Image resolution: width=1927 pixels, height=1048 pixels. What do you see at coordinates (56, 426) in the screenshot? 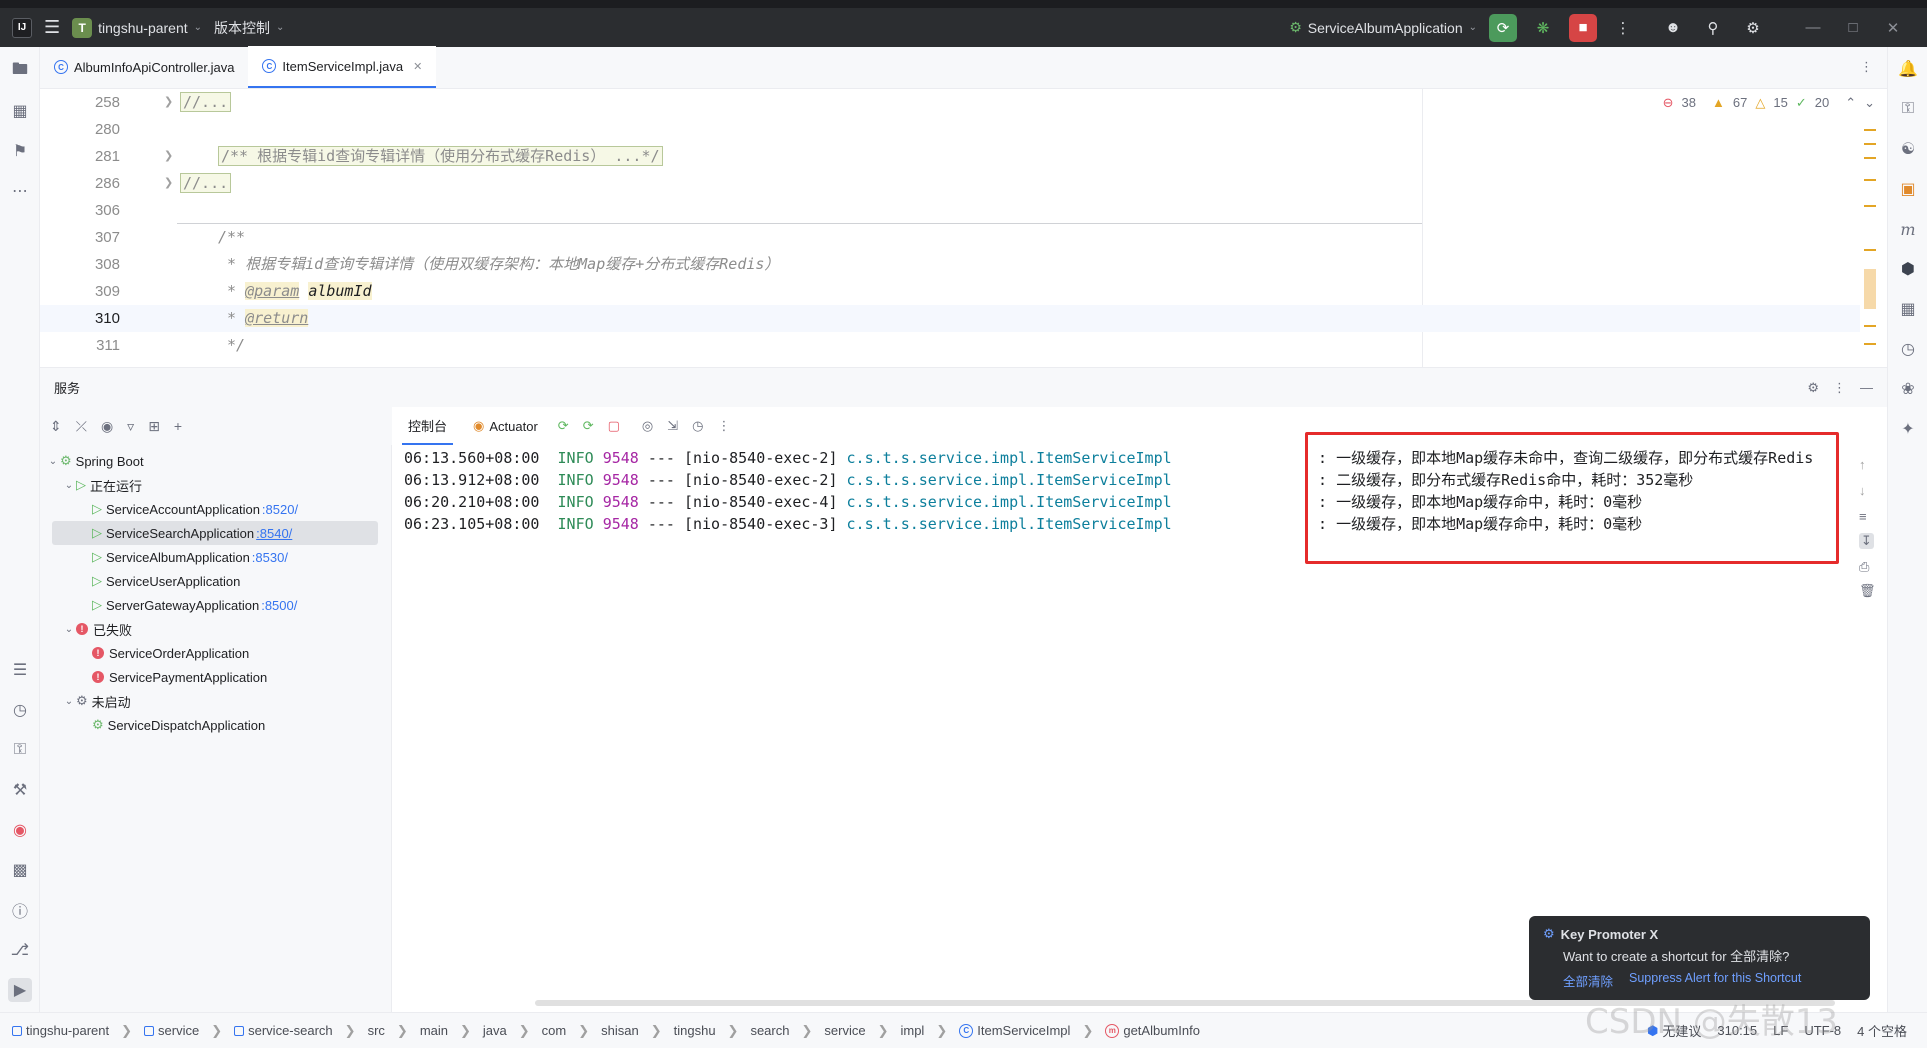
I see `expand-all-icon: ⇕` at bounding box center [56, 426].